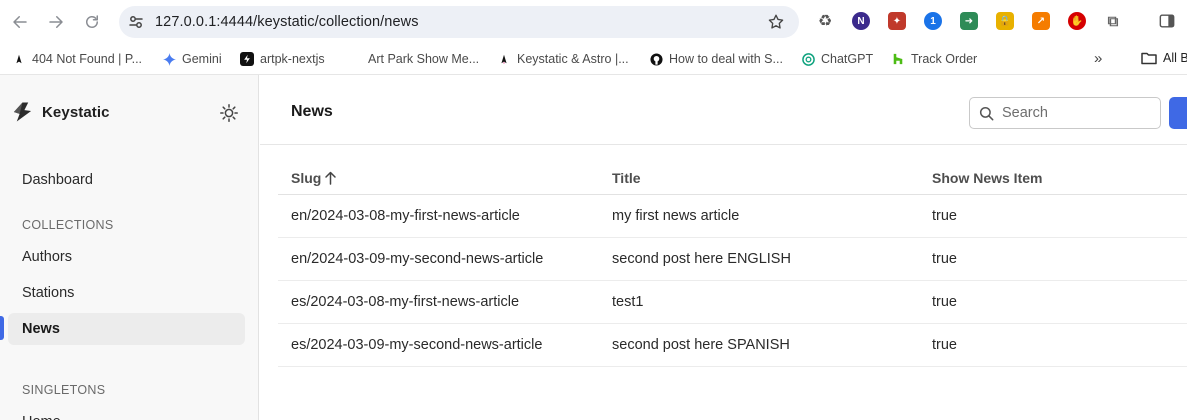 Image resolution: width=1187 pixels, height=420 pixels. Describe the element at coordinates (701, 259) in the screenshot. I see `cell-title: second post here ENGLISH` at that location.